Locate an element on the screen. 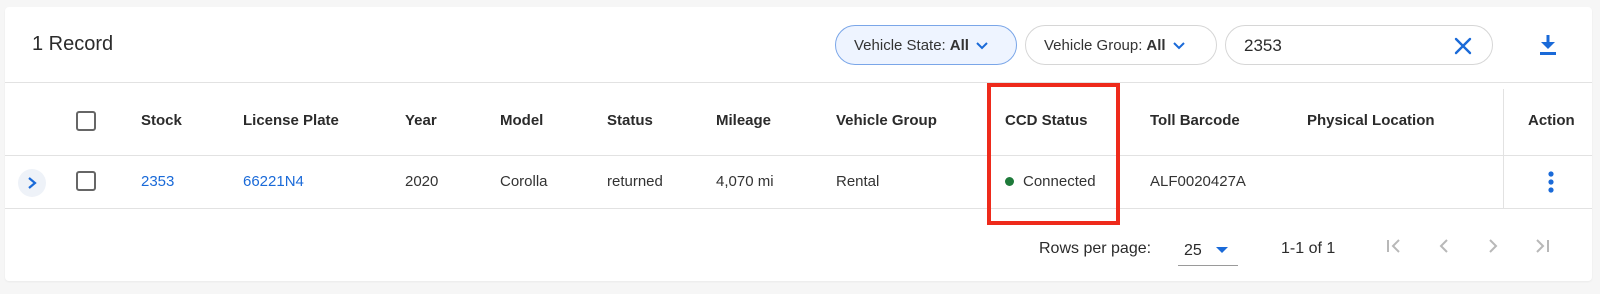 The width and height of the screenshot is (1600, 294). vehicle-state-value: All is located at coordinates (959, 45).